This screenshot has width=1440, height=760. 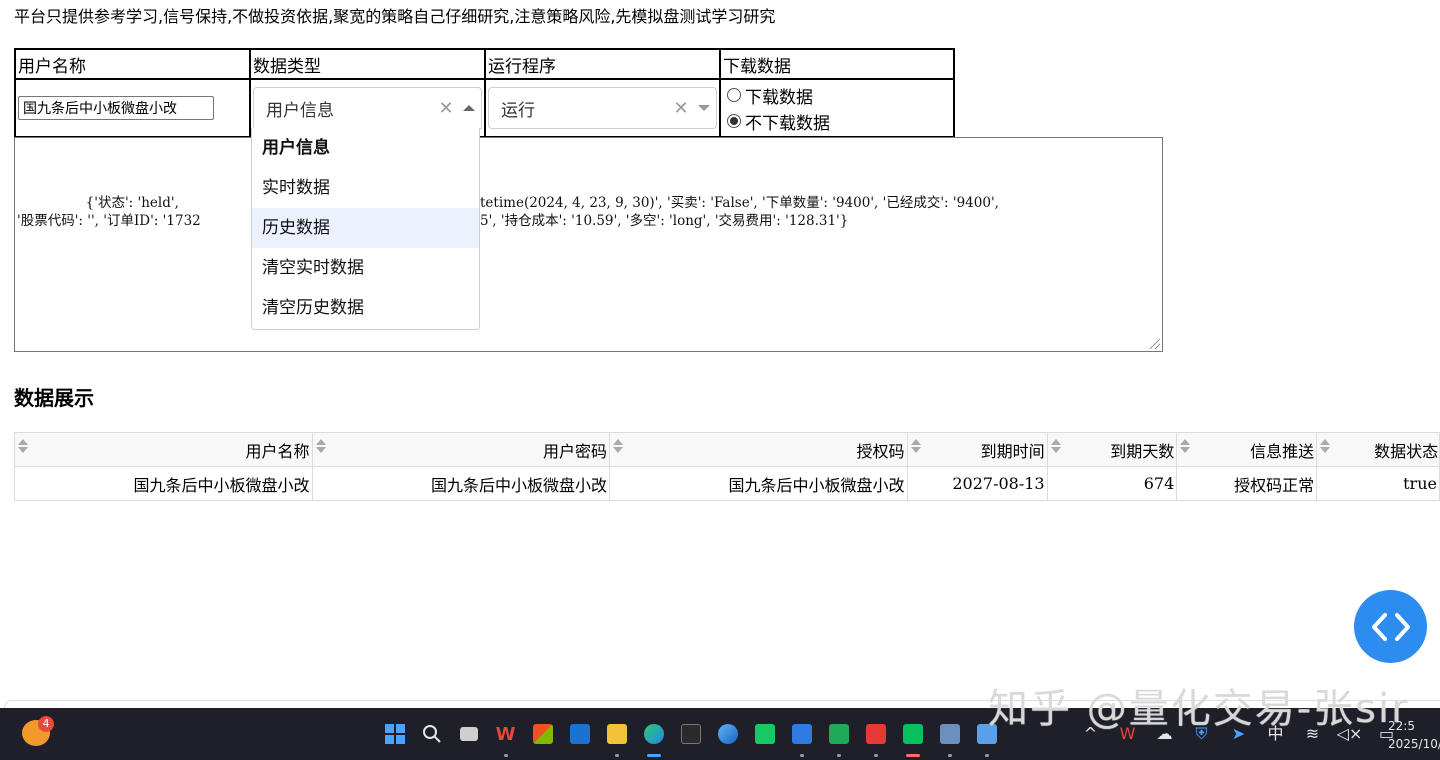 I want to click on edge-icon, so click(x=653, y=734).